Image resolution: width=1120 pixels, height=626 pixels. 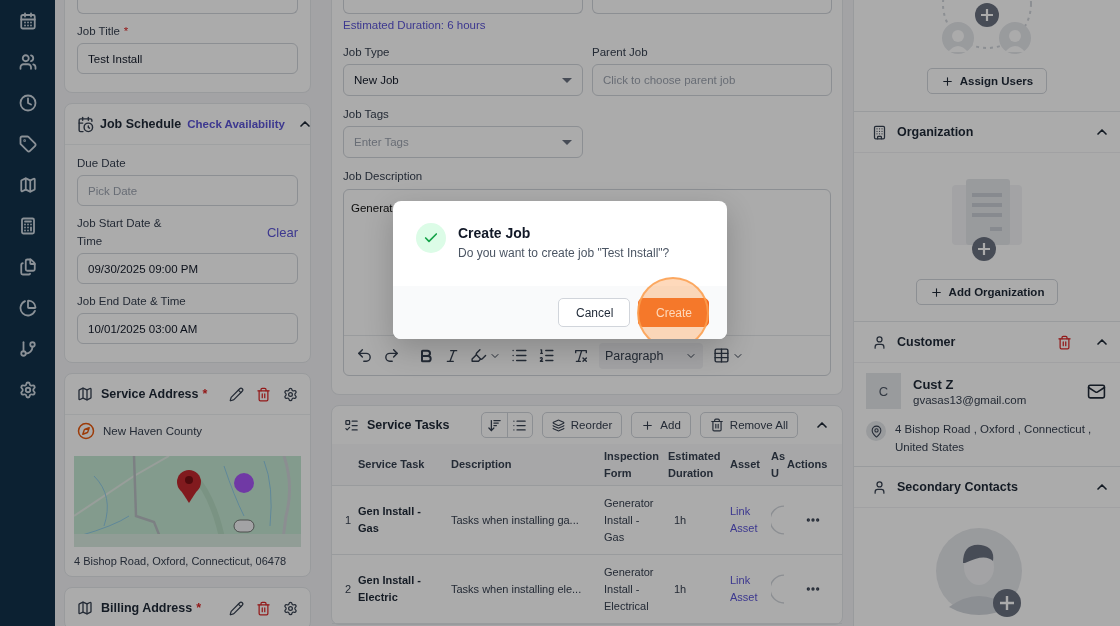 I want to click on mail-icon, so click(x=1096, y=391).